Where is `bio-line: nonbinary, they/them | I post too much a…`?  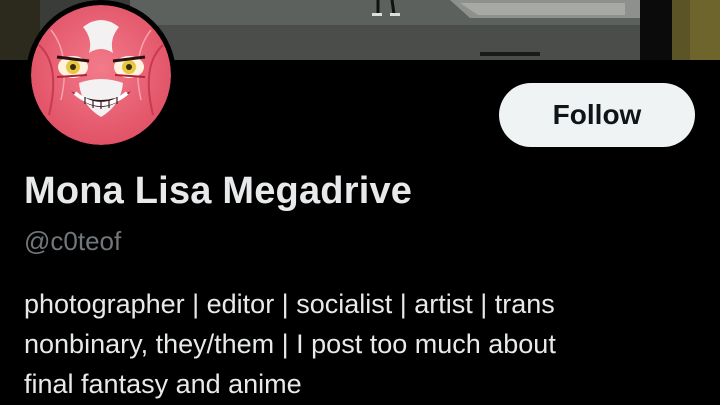
bio-line: nonbinary, they/them | I post too much a… is located at coordinates (290, 344).